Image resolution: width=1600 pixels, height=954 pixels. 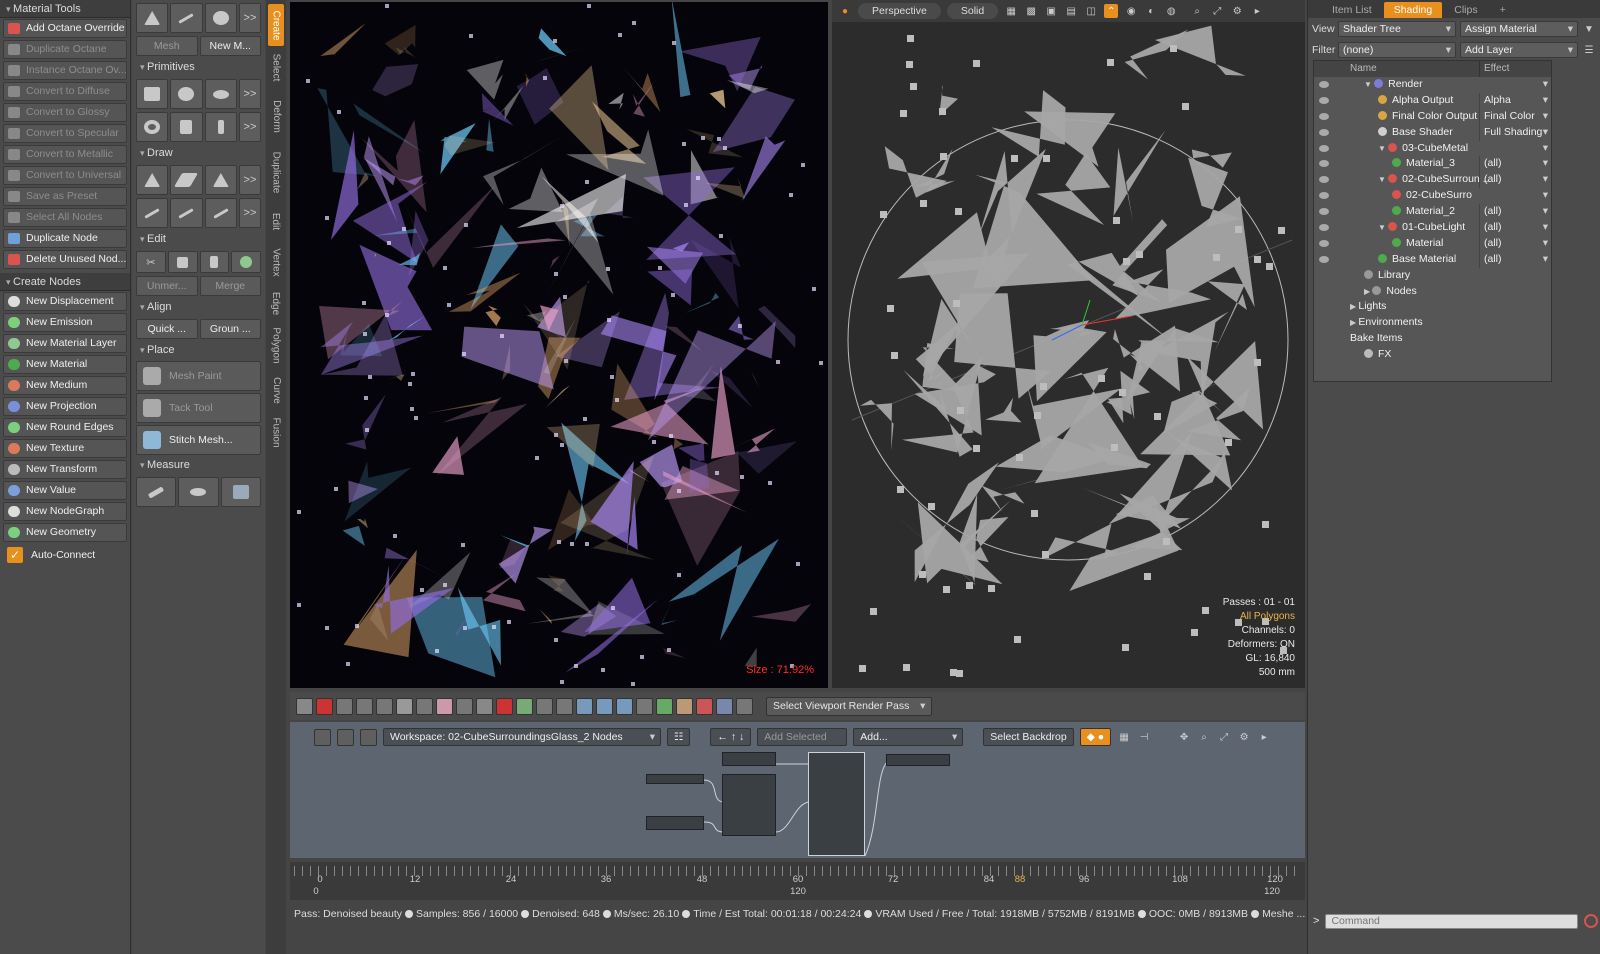 What do you see at coordinates (1432, 132) in the screenshot?
I see `shader-tree-row: Base Shader Full Shading` at bounding box center [1432, 132].